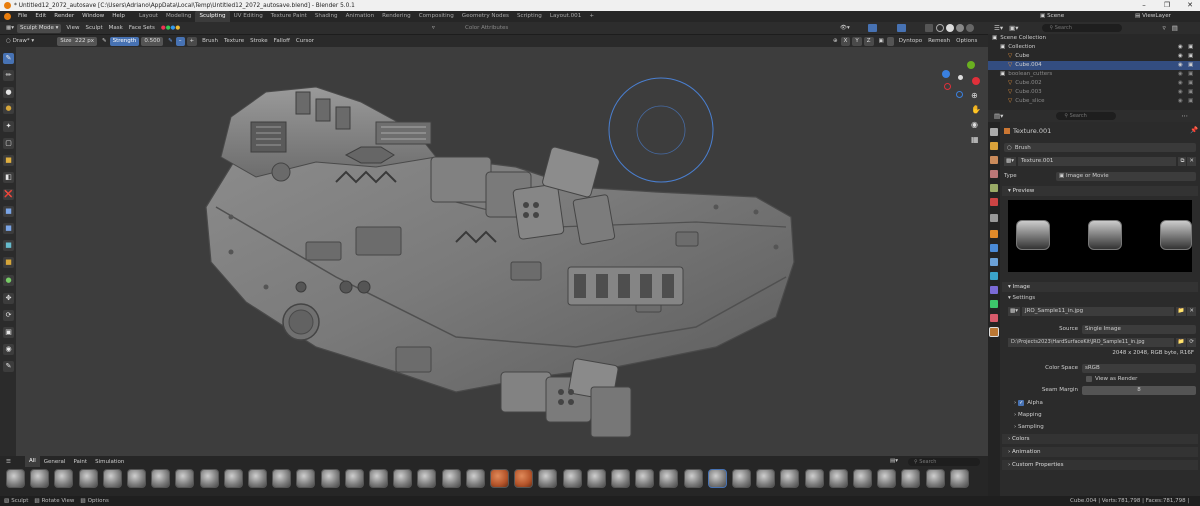  Describe the element at coordinates (1094, 92) in the screenshot. I see `outliner-row: ▽ Cube.003 ◉ ▣` at that location.